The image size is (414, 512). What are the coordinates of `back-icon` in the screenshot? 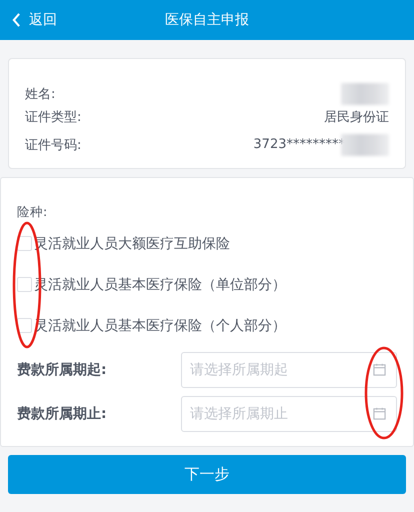 It's located at (16, 20).